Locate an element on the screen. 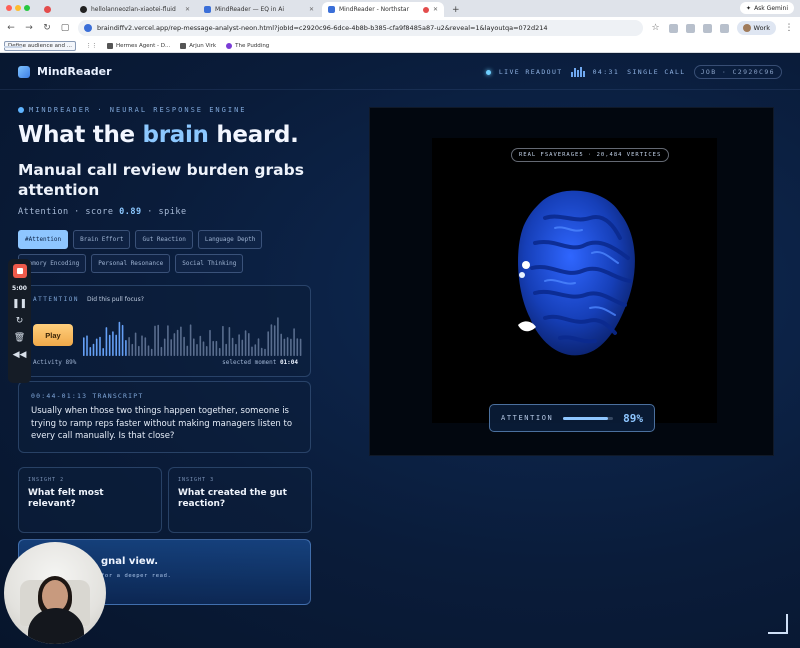  activity-waveform is located at coordinates (193, 335).